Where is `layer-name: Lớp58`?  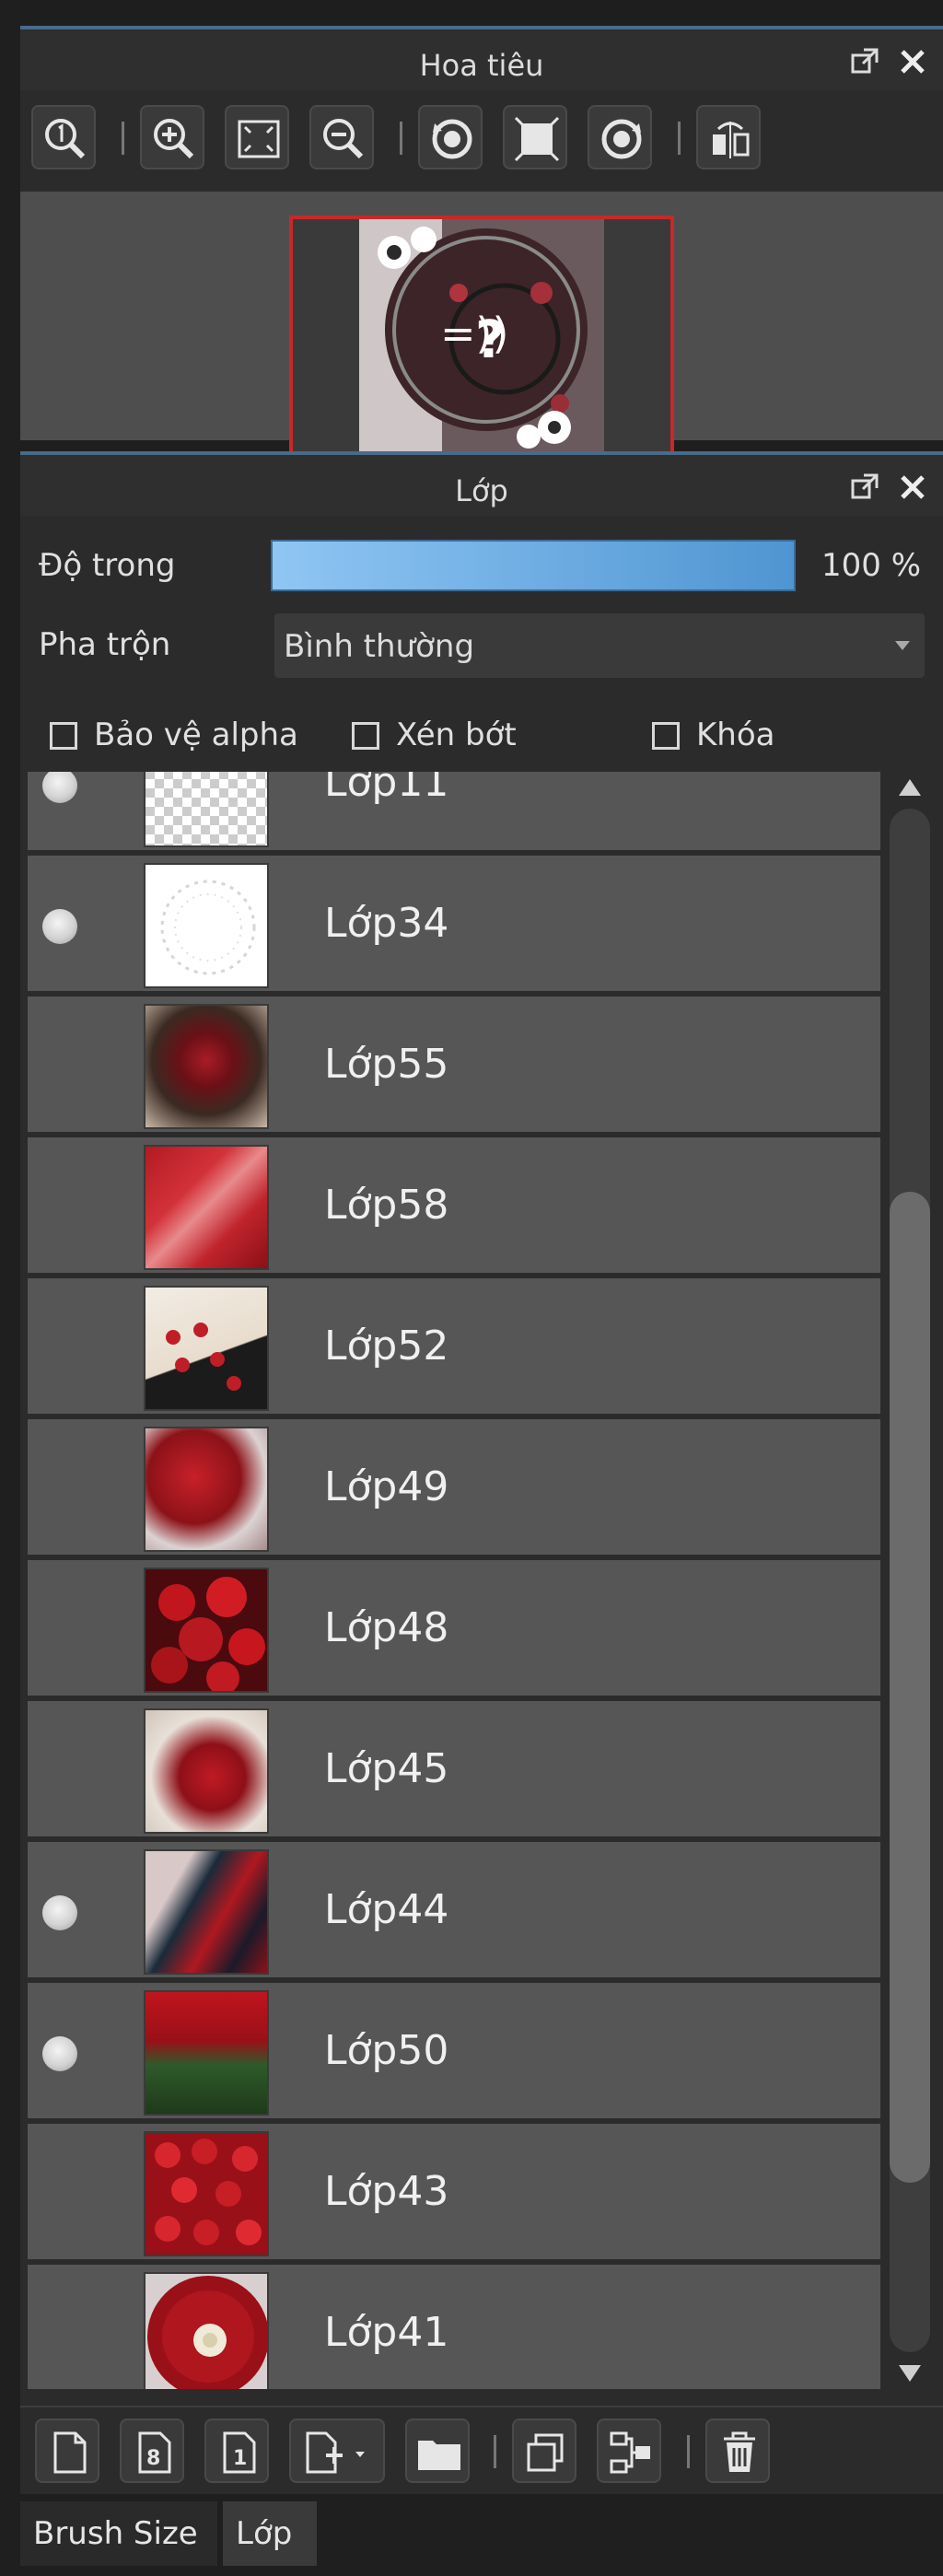 layer-name: Lớp58 is located at coordinates (387, 1205).